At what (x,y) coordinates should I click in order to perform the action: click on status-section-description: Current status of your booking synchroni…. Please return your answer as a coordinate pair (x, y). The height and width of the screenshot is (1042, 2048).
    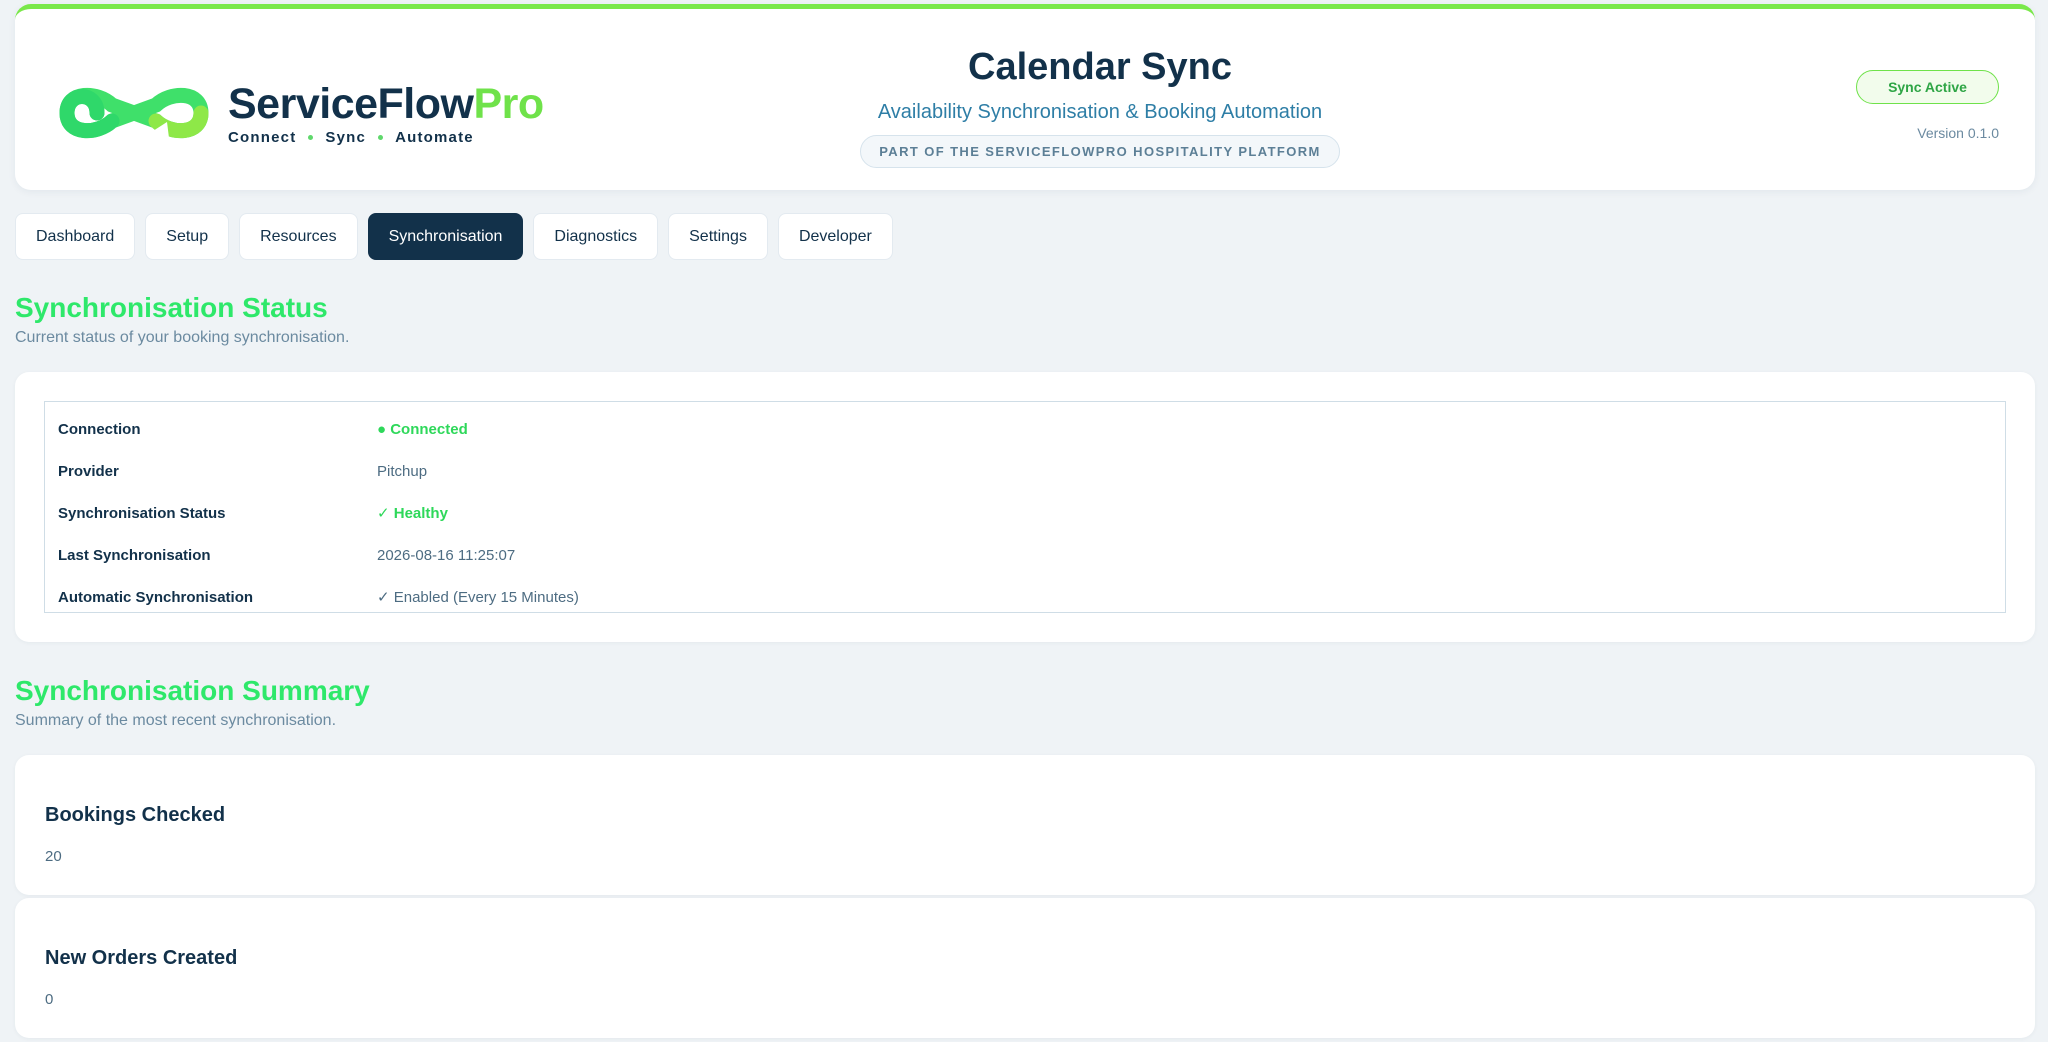
    Looking at the image, I should click on (182, 337).